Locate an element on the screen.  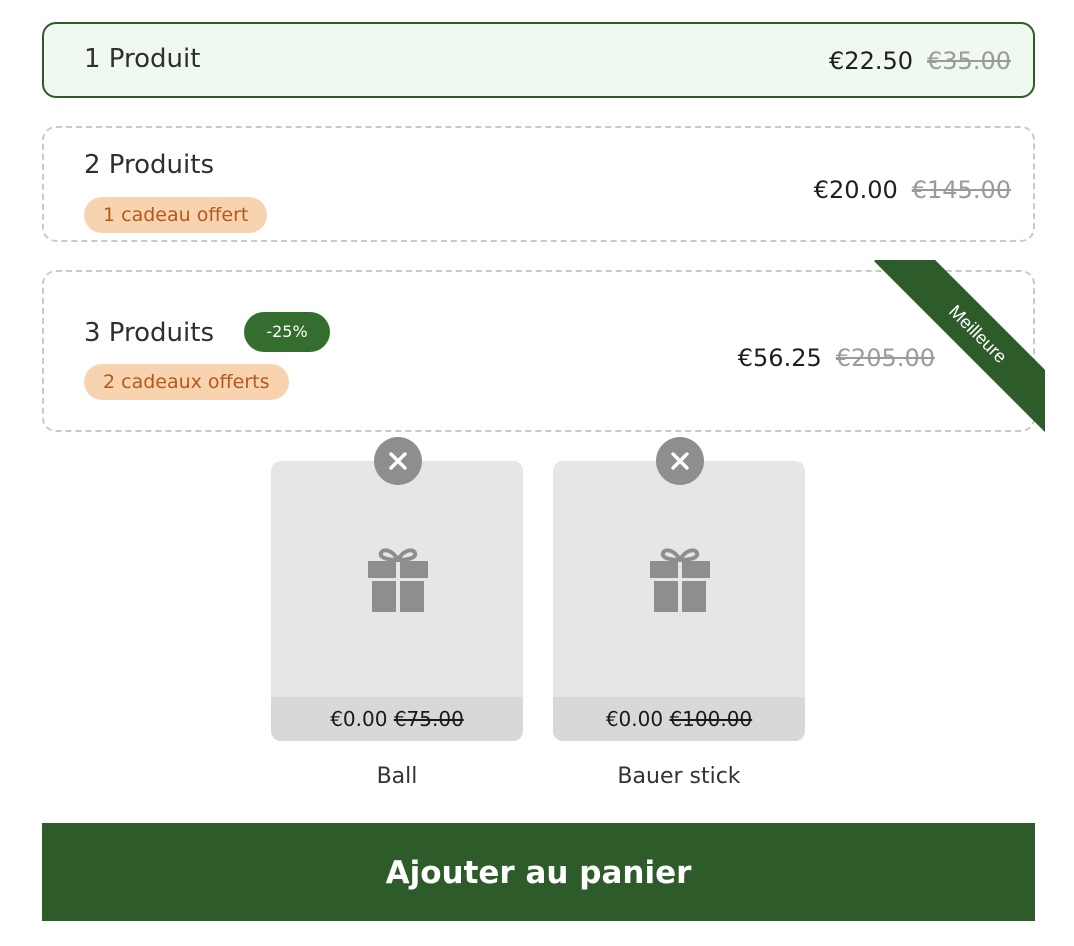
gift-old-price: €100.00 is located at coordinates (711, 719).